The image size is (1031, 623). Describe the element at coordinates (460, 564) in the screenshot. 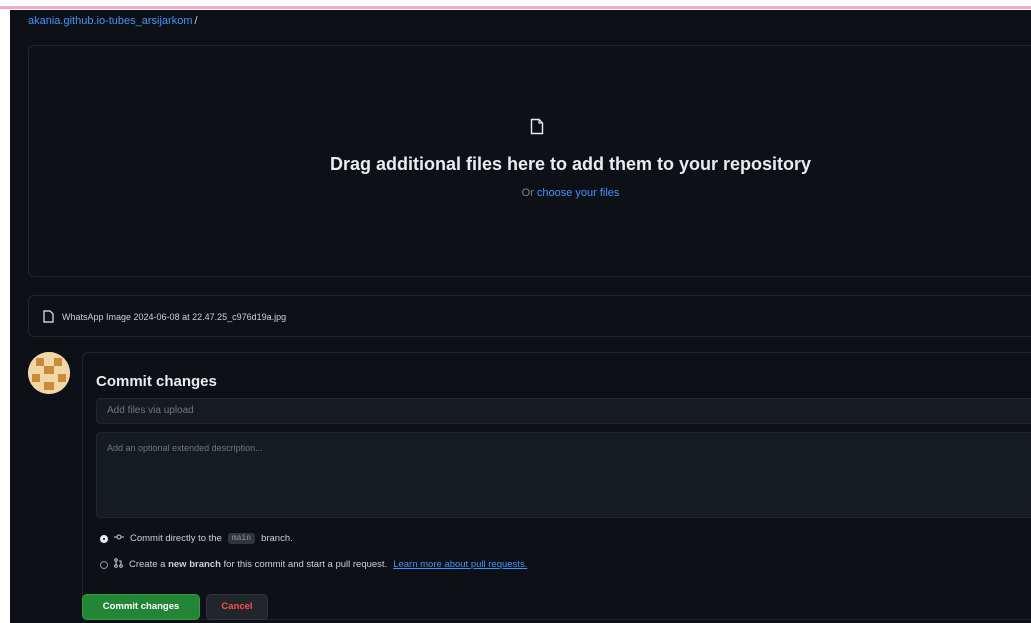

I see `learn-more-pull-requests-link: Learn more about pull requests.` at that location.